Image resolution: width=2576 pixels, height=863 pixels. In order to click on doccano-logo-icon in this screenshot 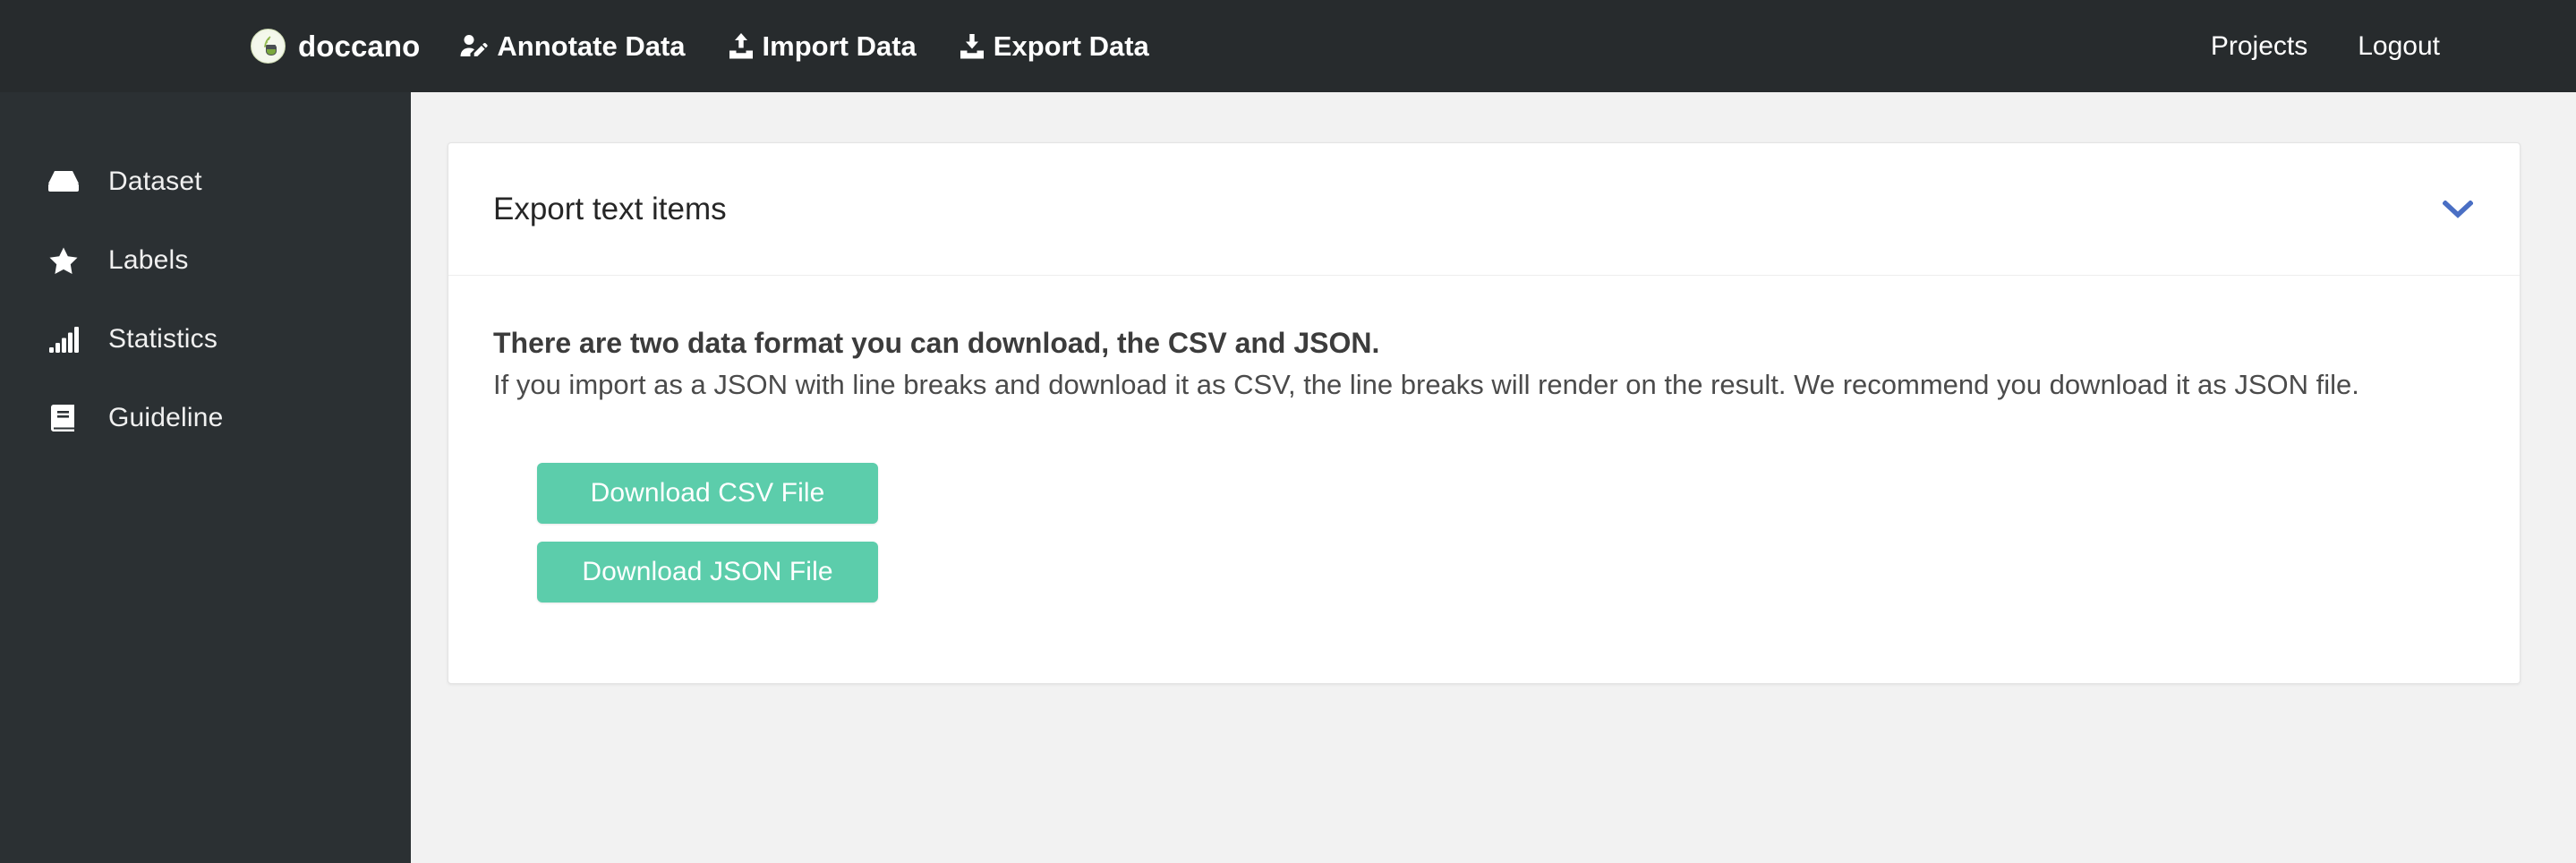, I will do `click(268, 46)`.